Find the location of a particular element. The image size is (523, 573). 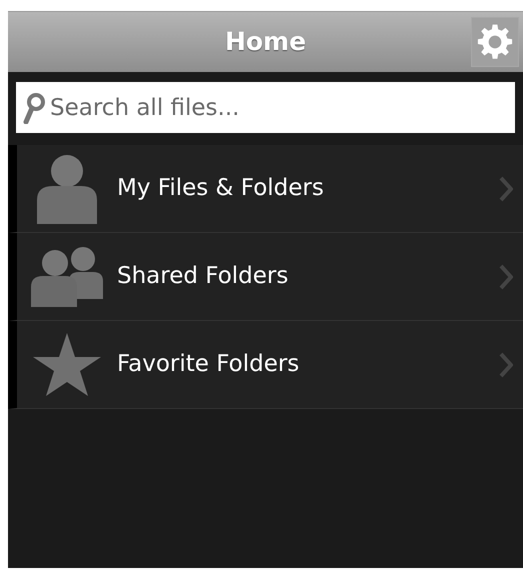

people-icon is located at coordinates (67, 276).